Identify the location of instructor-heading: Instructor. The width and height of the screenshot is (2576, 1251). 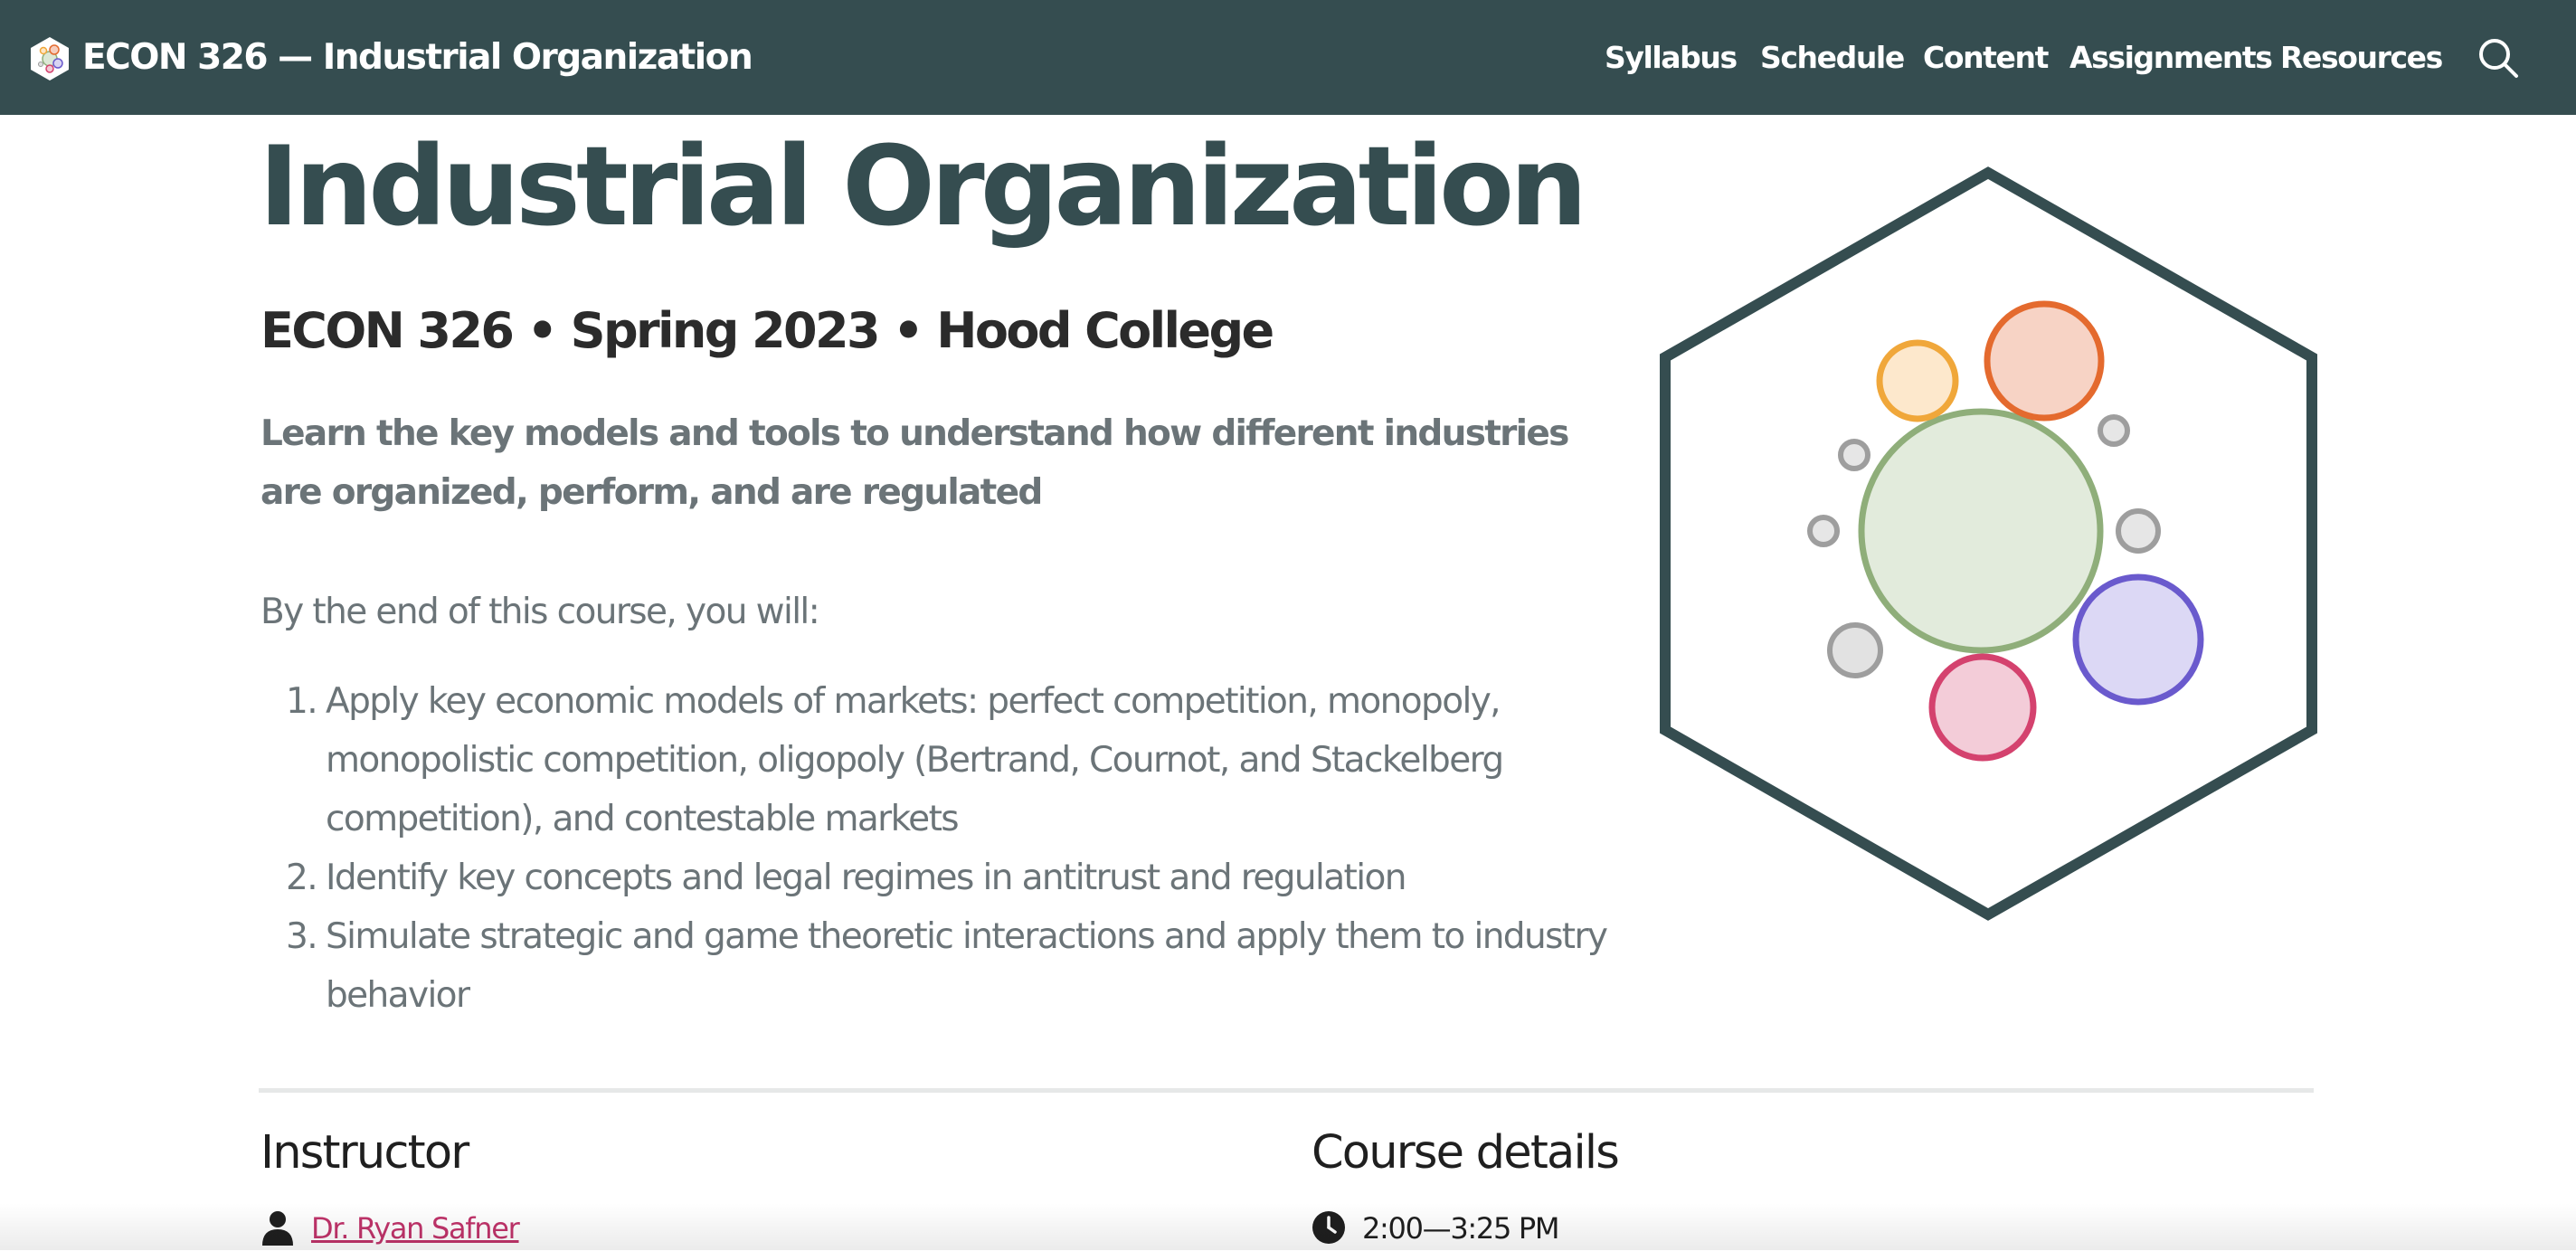
(364, 1153).